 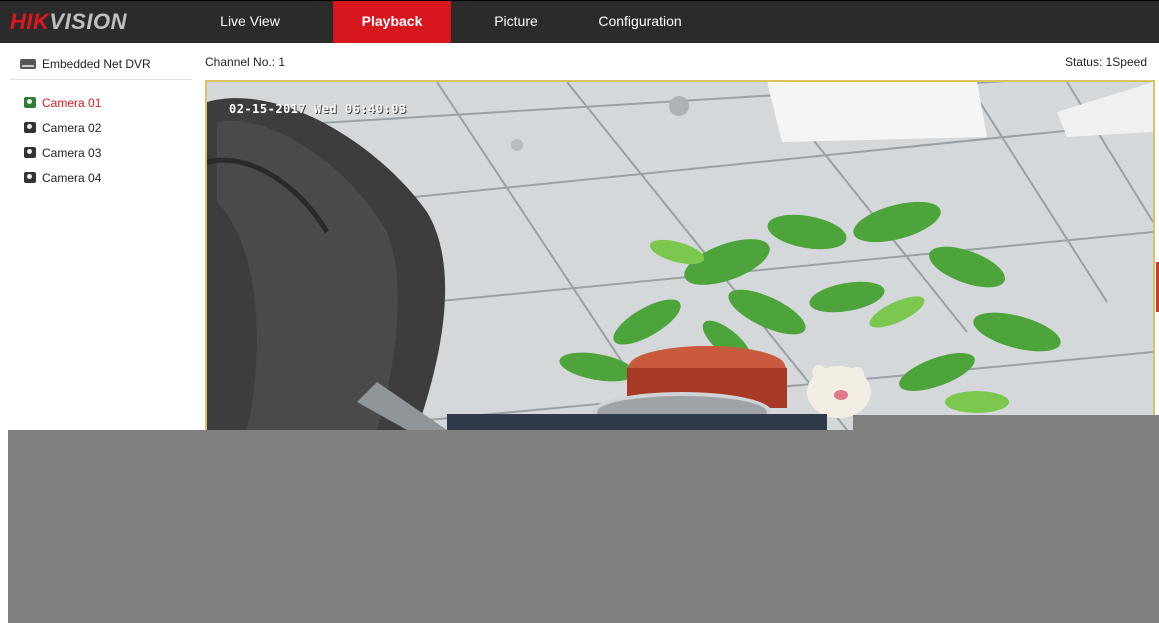 I want to click on camera-label: Camera 01, so click(x=72, y=102).